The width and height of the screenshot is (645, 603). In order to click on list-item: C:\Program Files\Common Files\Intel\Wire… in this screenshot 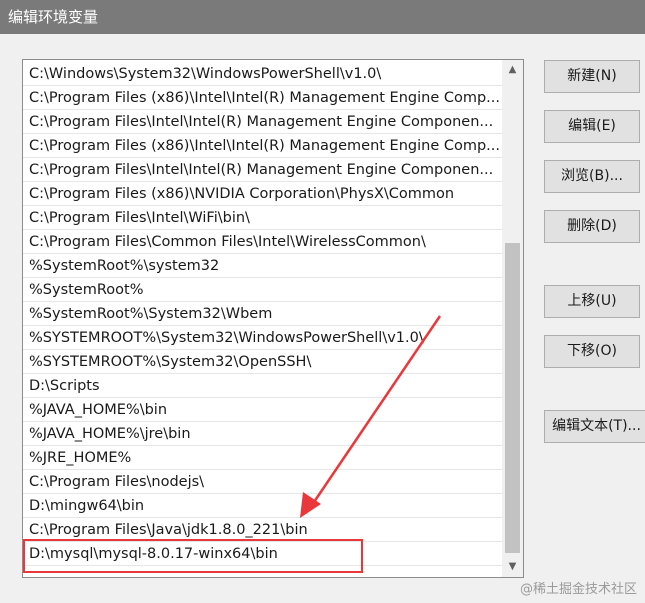, I will do `click(262, 242)`.